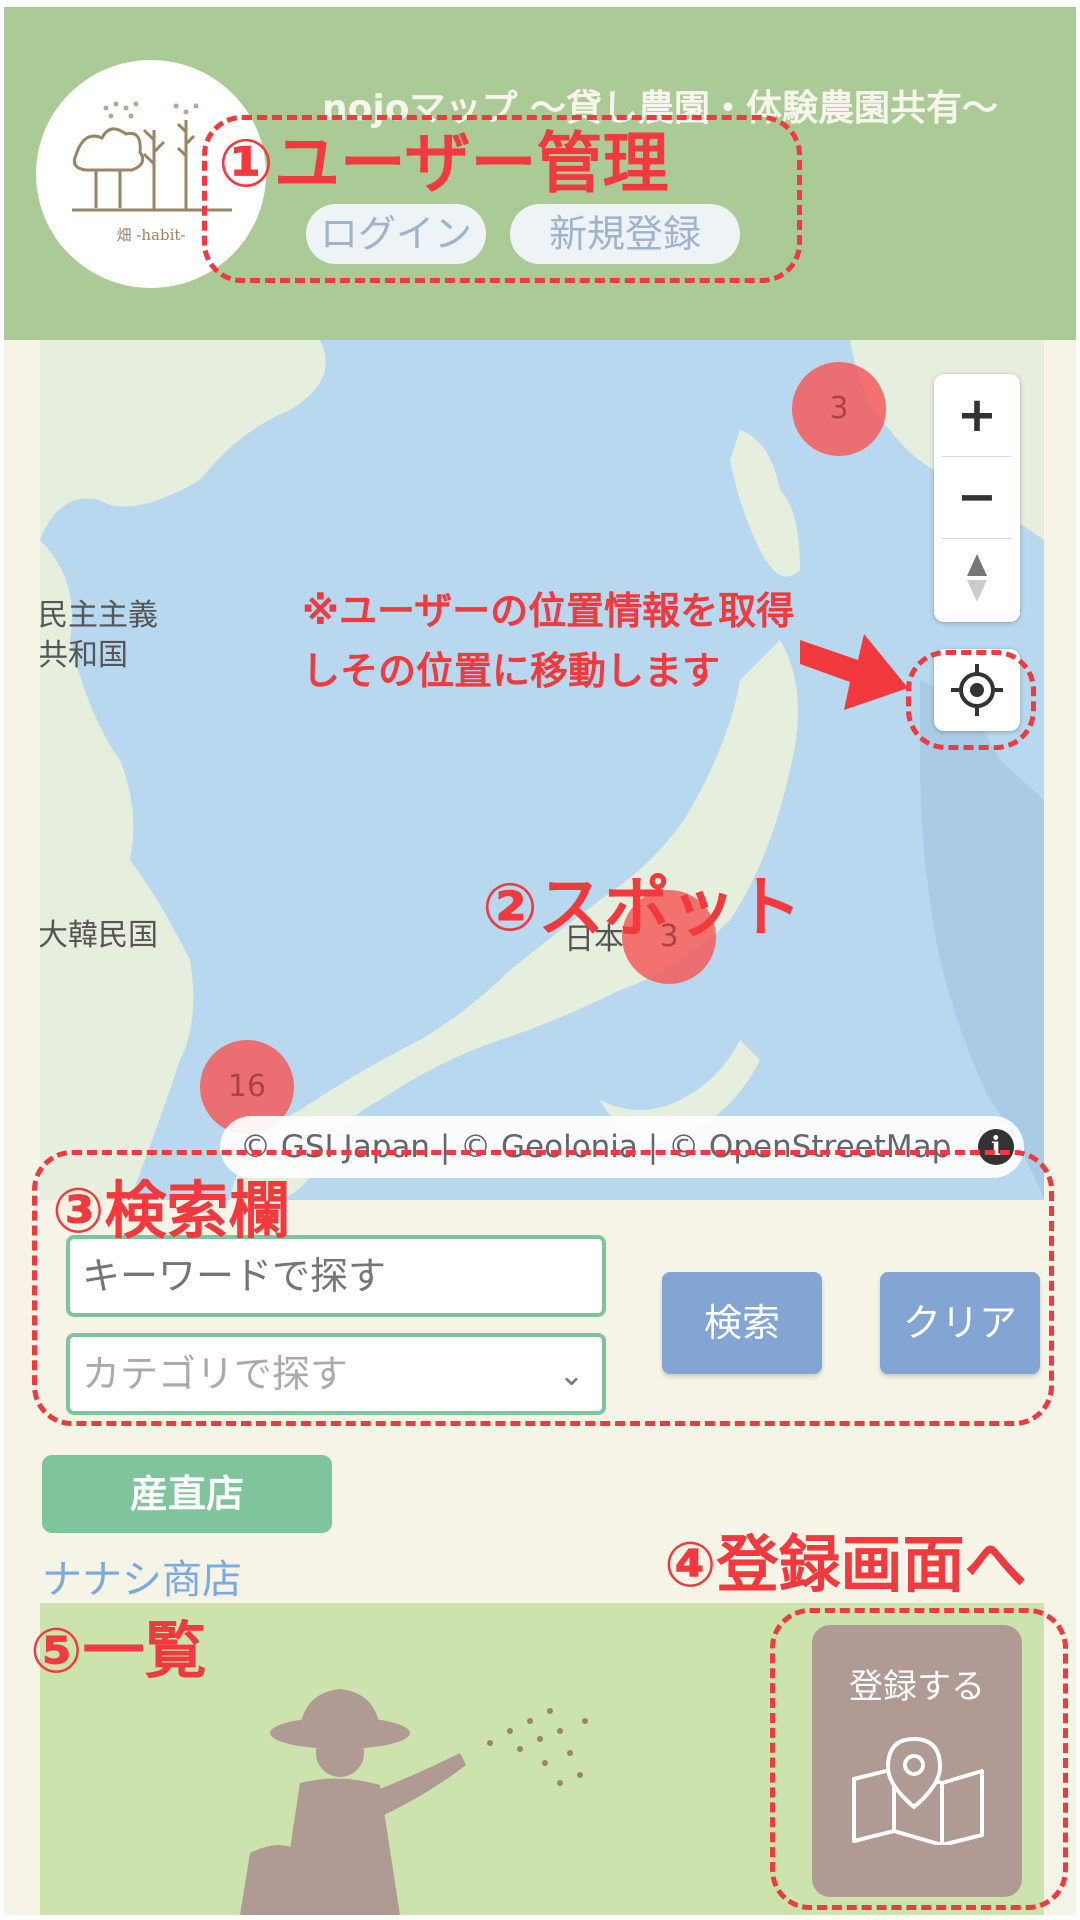  Describe the element at coordinates (142, 1576) in the screenshot. I see `shop-link: ナナシ商店` at that location.